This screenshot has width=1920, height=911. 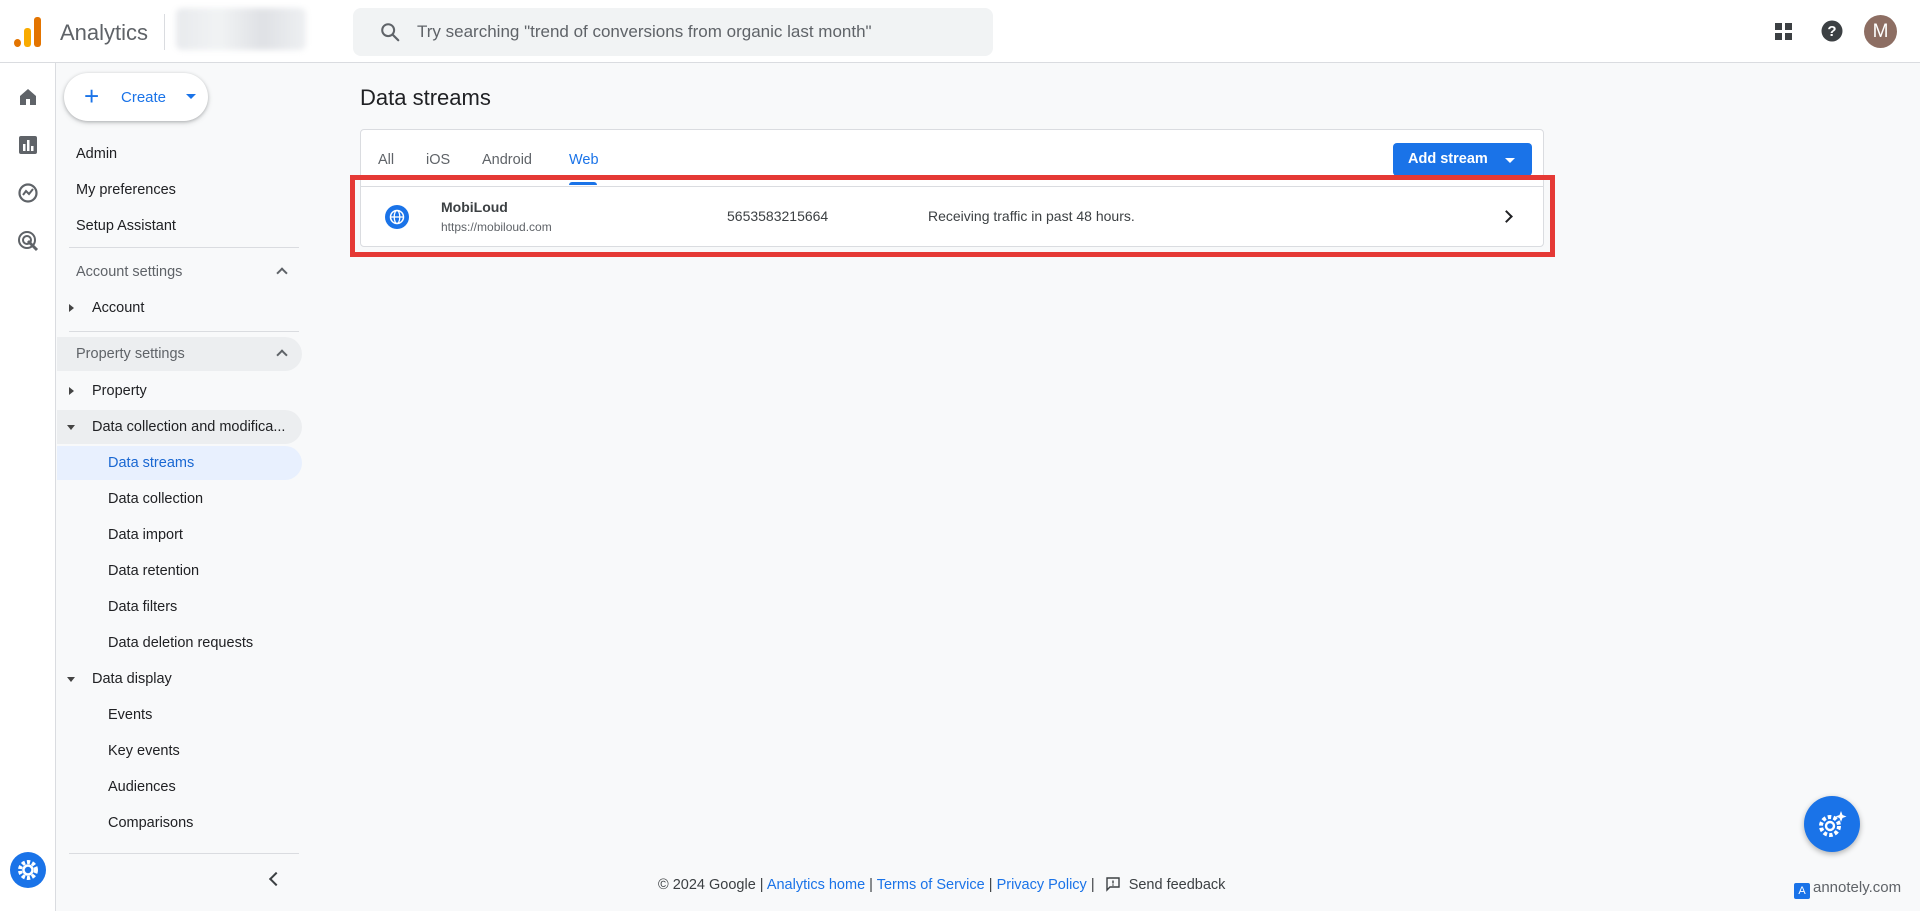 I want to click on apps-grid-icon, so click(x=1784, y=30).